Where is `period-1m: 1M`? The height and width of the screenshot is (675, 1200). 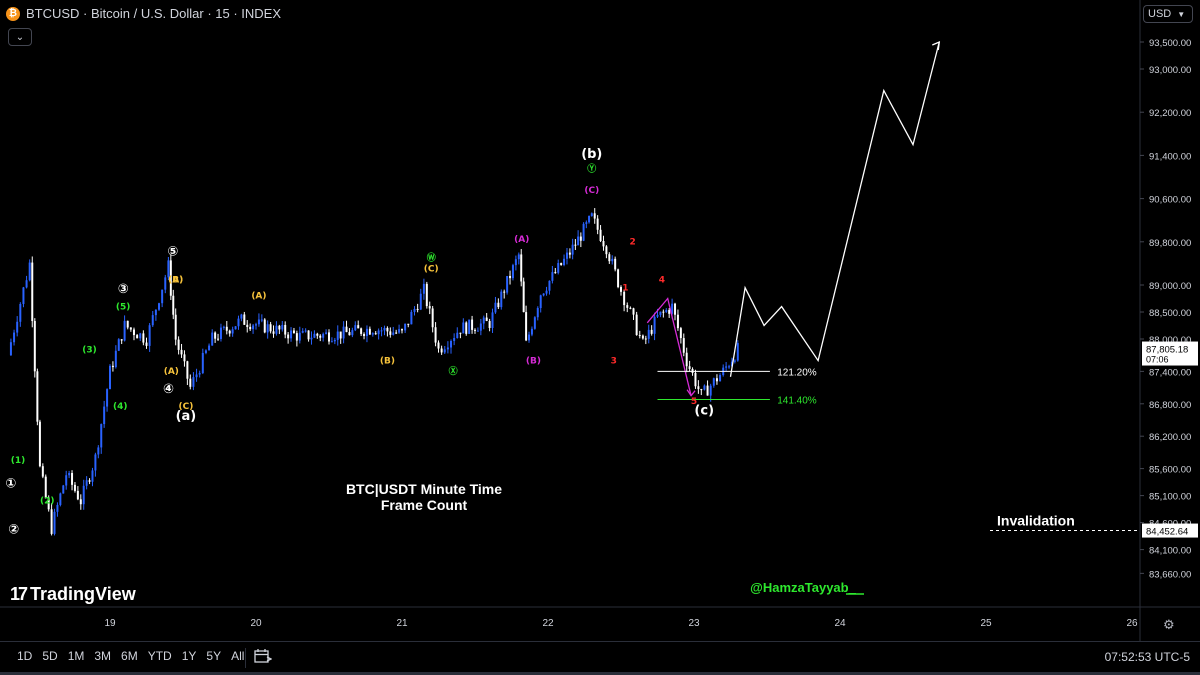 period-1m: 1M is located at coordinates (76, 656).